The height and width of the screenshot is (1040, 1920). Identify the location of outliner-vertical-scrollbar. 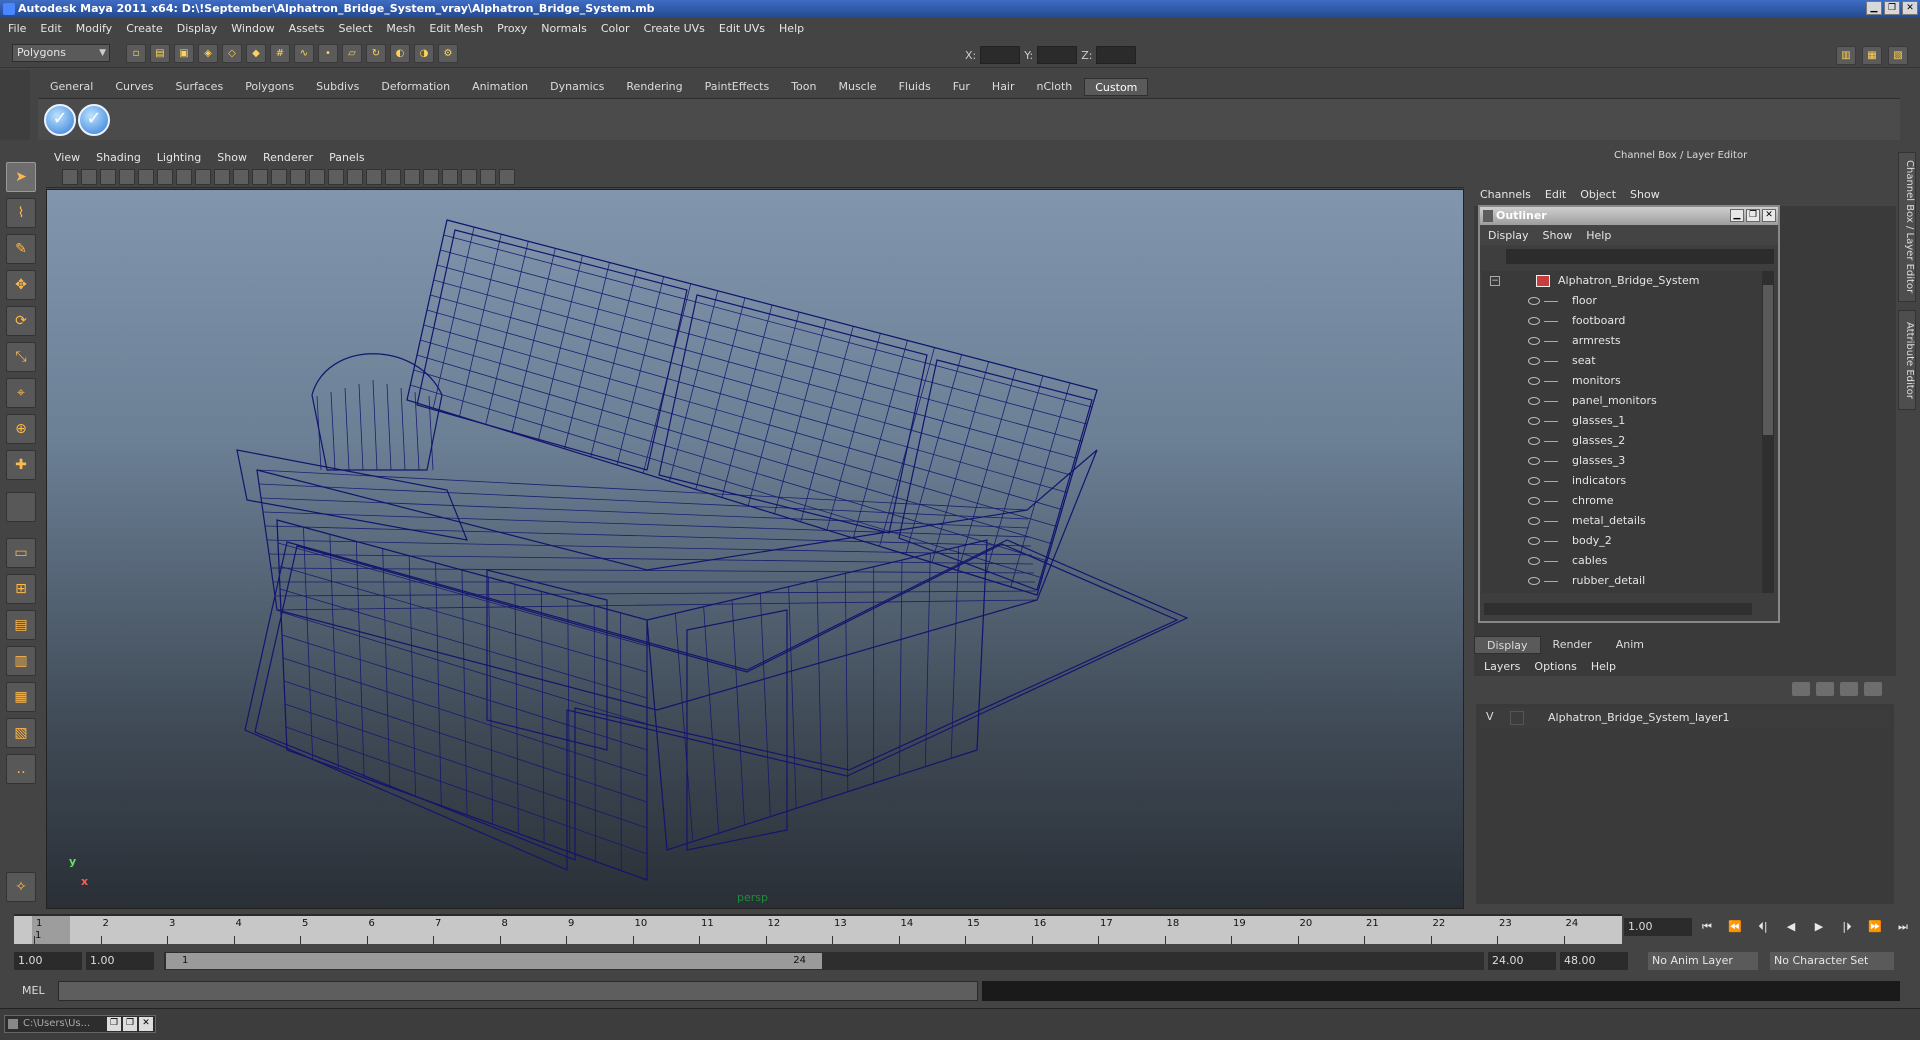
(1768, 432).